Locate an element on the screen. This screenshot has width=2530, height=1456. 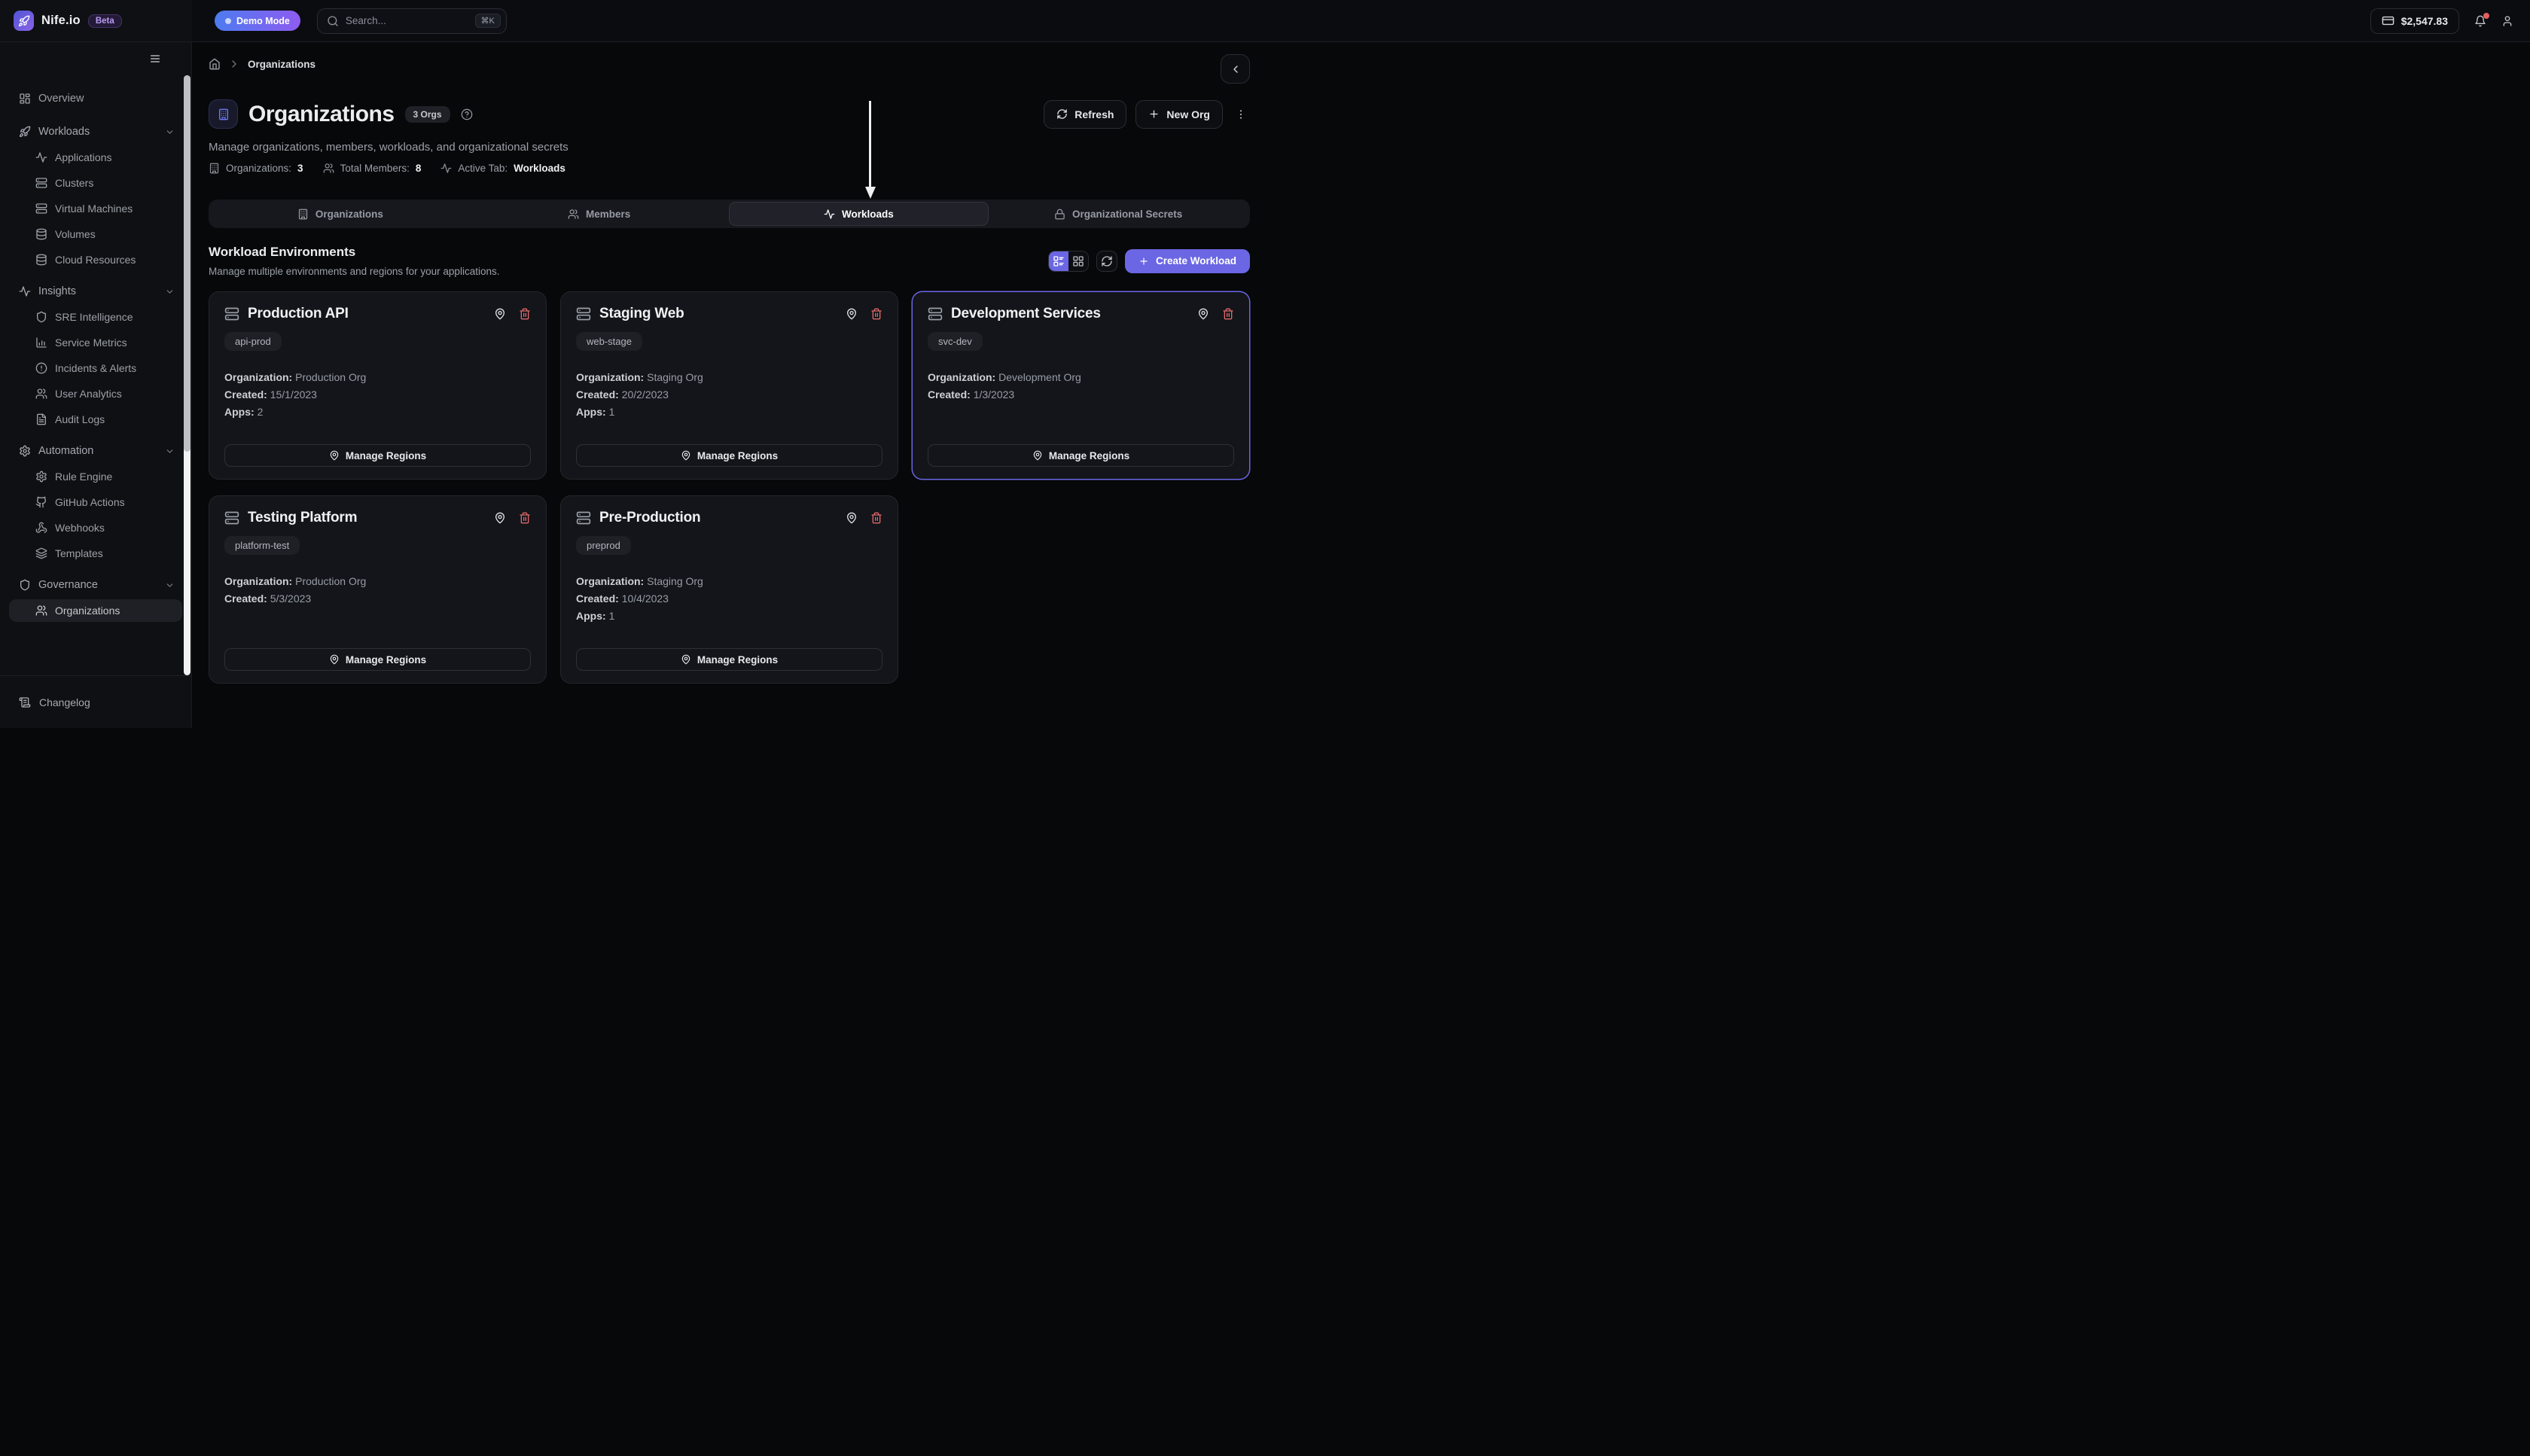
menu-icon is located at coordinates (155, 59).